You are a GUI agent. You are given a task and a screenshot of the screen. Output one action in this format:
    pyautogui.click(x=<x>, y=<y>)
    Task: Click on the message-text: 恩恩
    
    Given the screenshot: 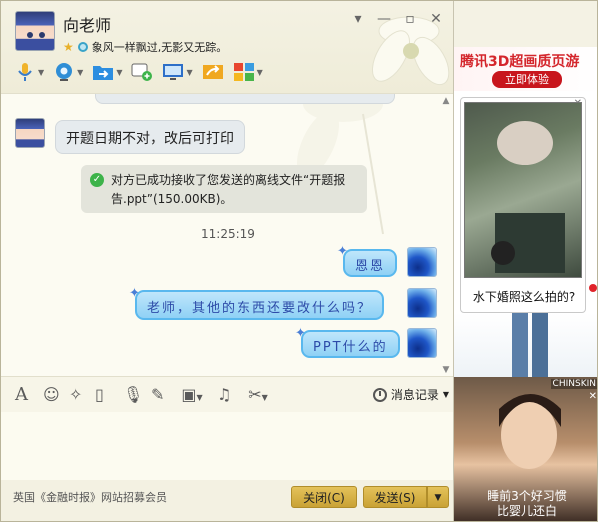 What is the action you would take?
    pyautogui.click(x=370, y=266)
    